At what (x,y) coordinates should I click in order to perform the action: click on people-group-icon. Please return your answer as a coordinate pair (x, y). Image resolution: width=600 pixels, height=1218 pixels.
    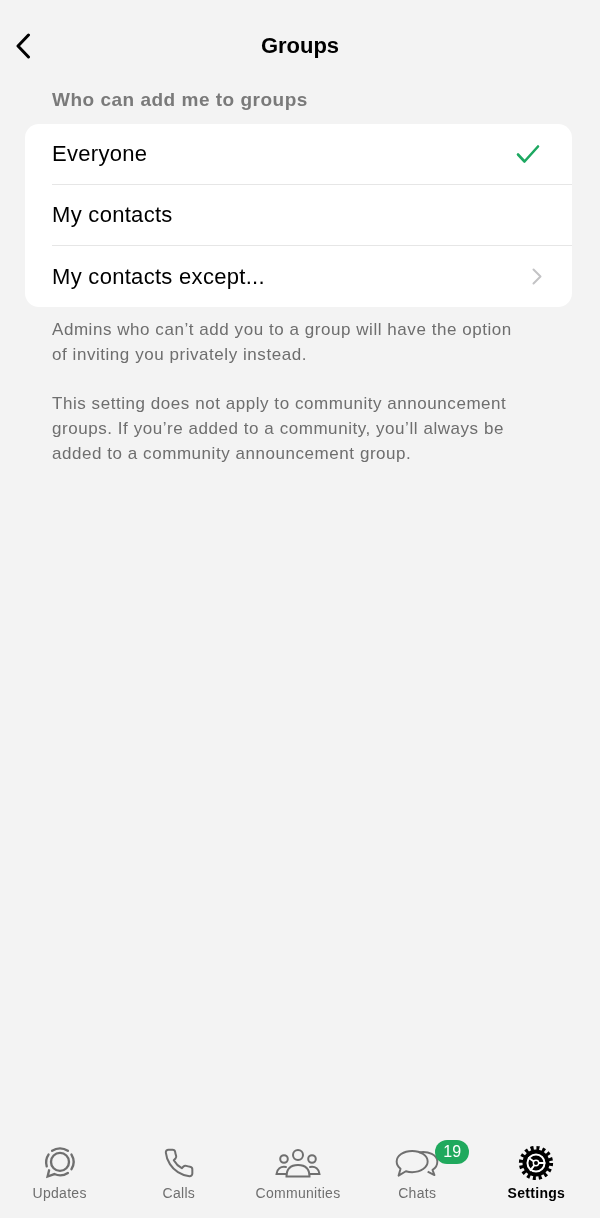
    Looking at the image, I should click on (298, 1163).